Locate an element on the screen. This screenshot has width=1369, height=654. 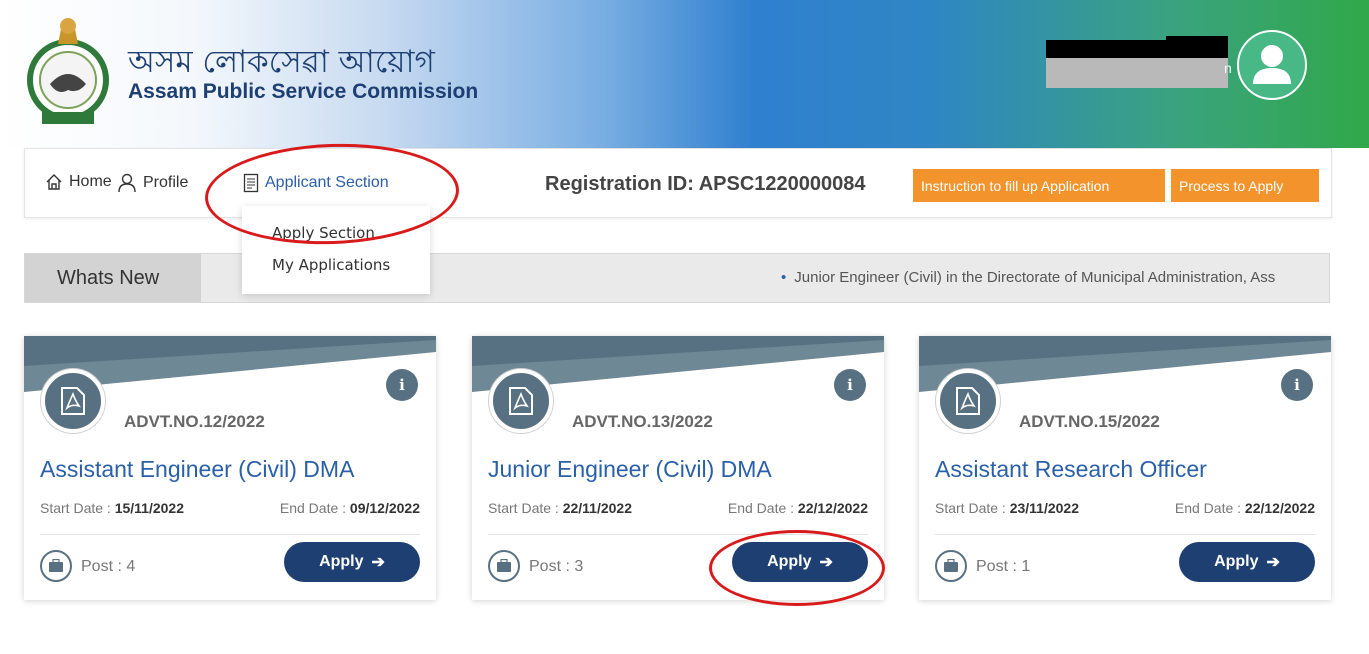
nav-home: Home is located at coordinates (78, 182).